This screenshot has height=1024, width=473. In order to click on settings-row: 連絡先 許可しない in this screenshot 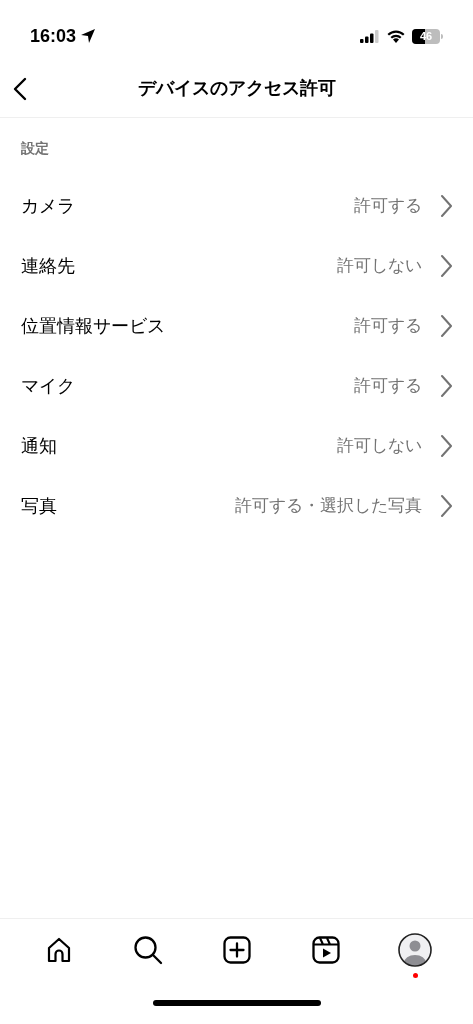, I will do `click(236, 266)`.